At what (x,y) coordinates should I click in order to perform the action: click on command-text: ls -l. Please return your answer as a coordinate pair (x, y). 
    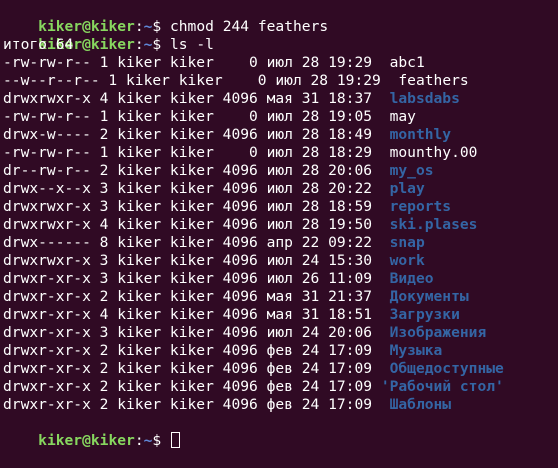
    Looking at the image, I should click on (191, 44).